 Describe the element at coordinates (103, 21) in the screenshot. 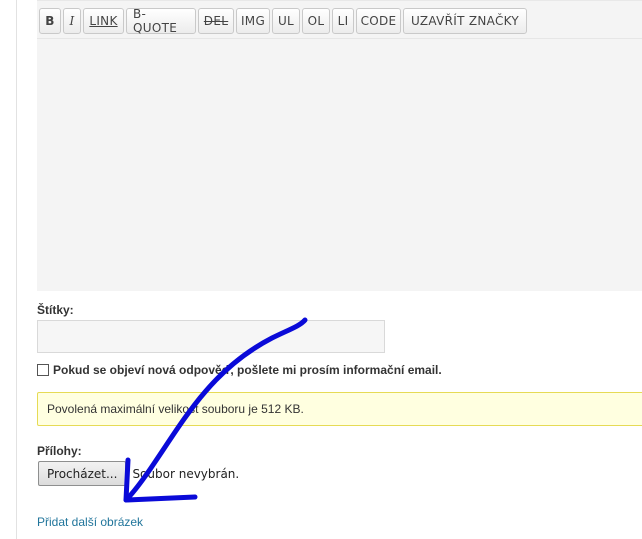

I see `link-button: LINK` at that location.